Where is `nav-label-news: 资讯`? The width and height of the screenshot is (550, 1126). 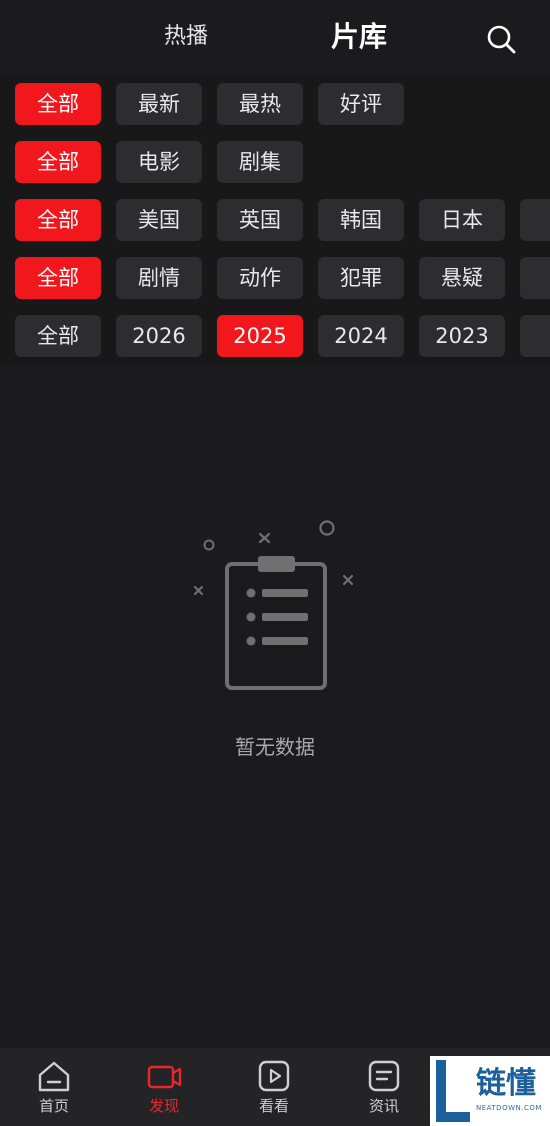 nav-label-news: 资讯 is located at coordinates (383, 1106).